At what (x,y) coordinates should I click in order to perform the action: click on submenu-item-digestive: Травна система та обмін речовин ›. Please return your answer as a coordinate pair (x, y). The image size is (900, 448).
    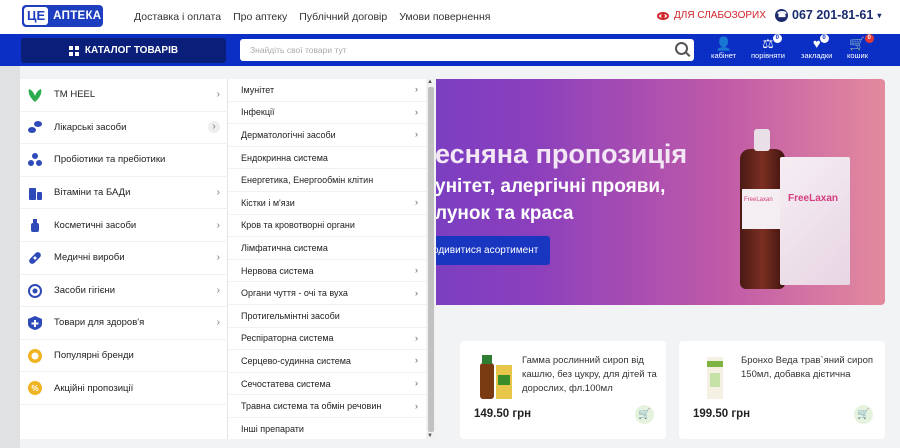
    Looking at the image, I should click on (327, 406).